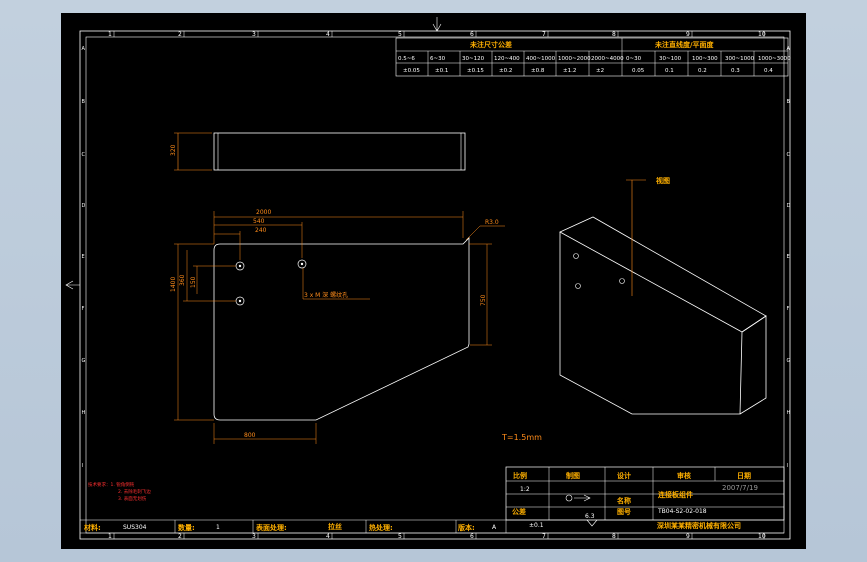  What do you see at coordinates (590, 516) in the screenshot?
I see `surface-value: 6.3` at bounding box center [590, 516].